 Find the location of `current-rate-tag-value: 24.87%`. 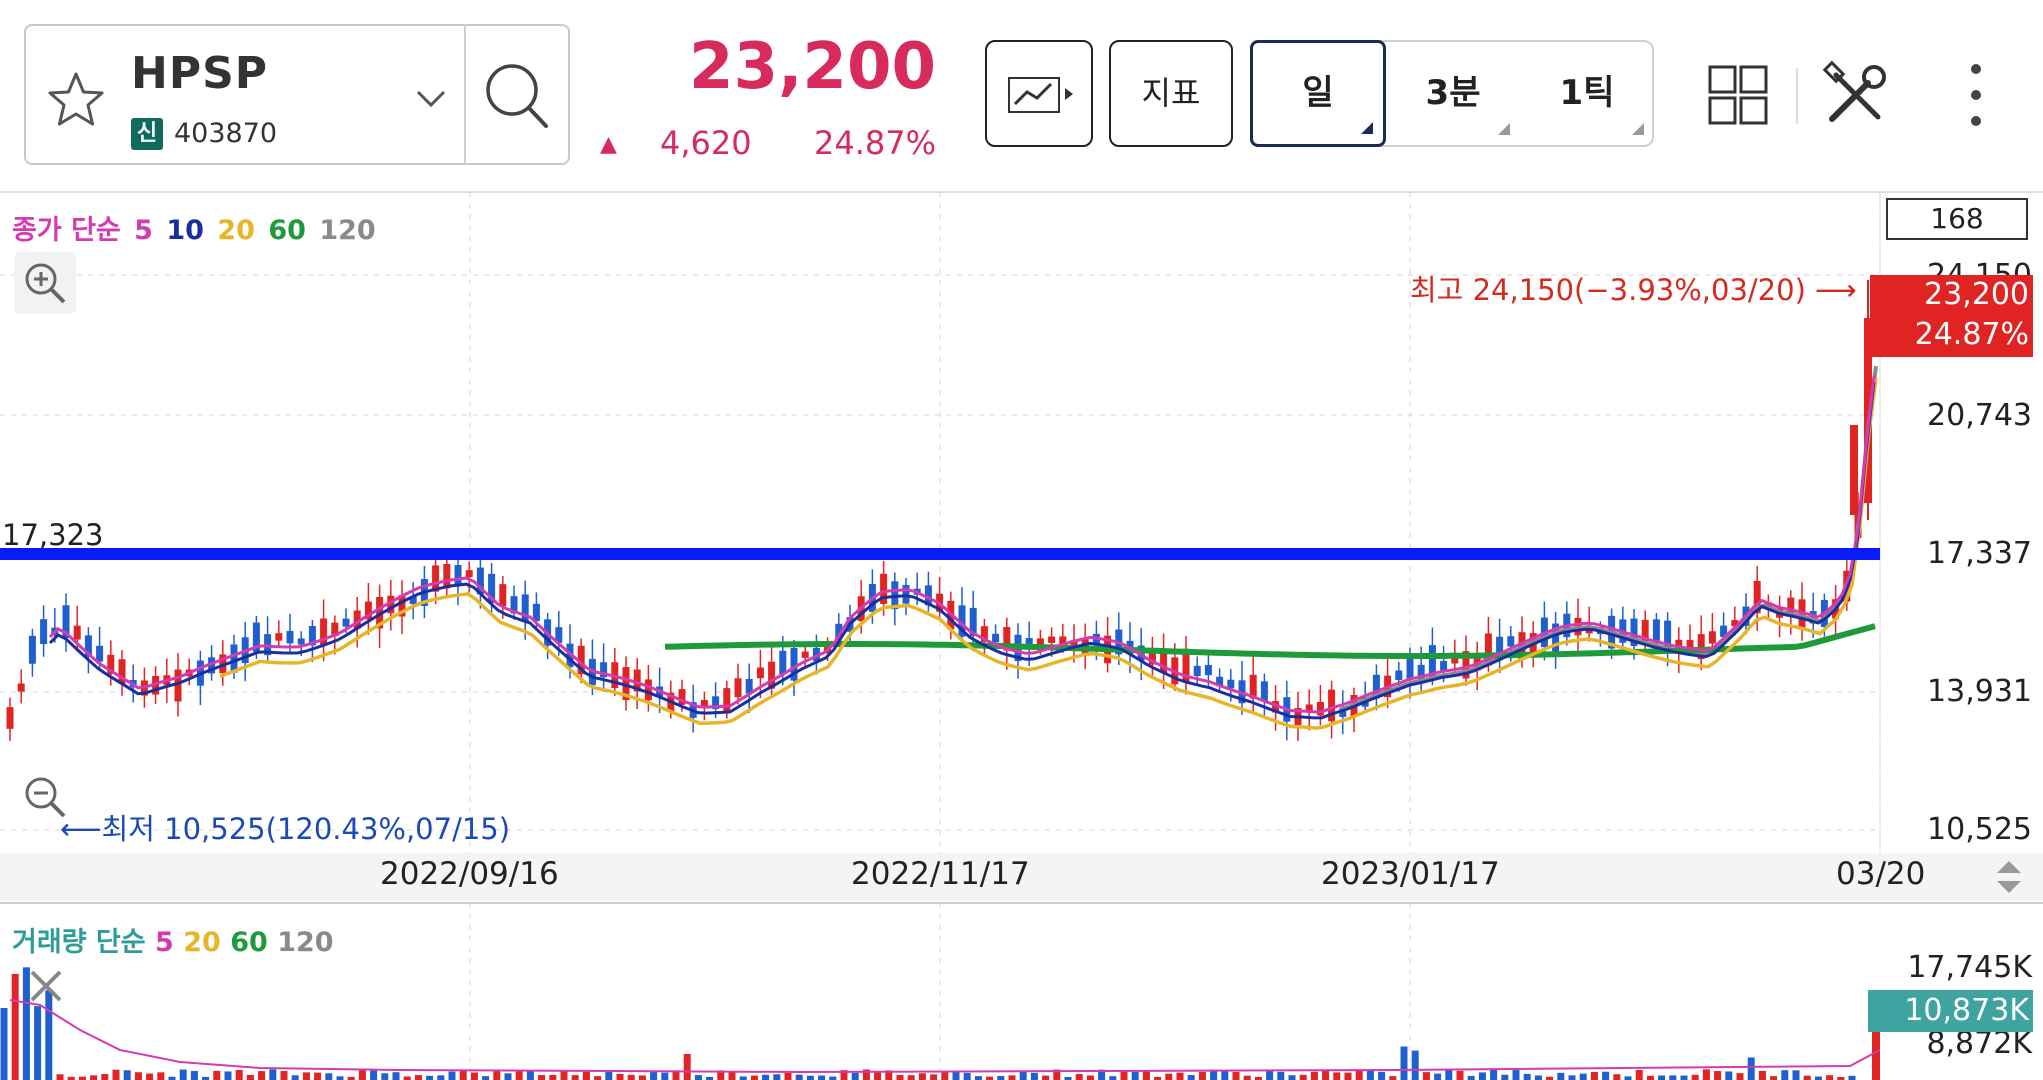

current-rate-tag-value: 24.87% is located at coordinates (1971, 334).